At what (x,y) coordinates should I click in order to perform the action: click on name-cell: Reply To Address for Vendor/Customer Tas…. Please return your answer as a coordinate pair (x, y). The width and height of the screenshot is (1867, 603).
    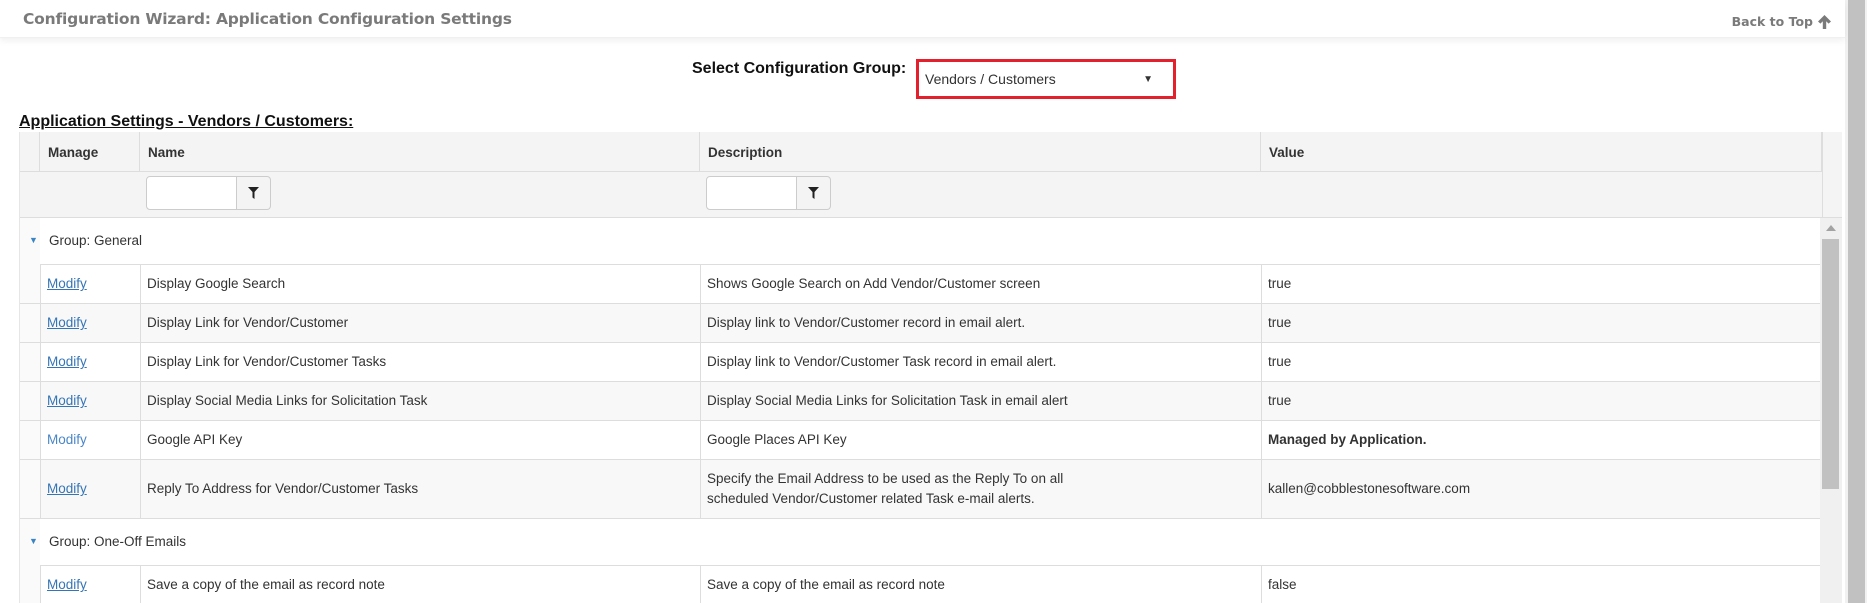
    Looking at the image, I should click on (420, 489).